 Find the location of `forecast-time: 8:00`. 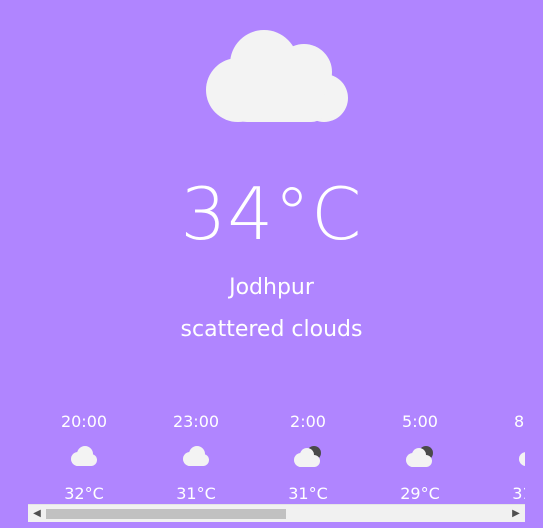

forecast-time: 8:00 is located at coordinates (519, 421).